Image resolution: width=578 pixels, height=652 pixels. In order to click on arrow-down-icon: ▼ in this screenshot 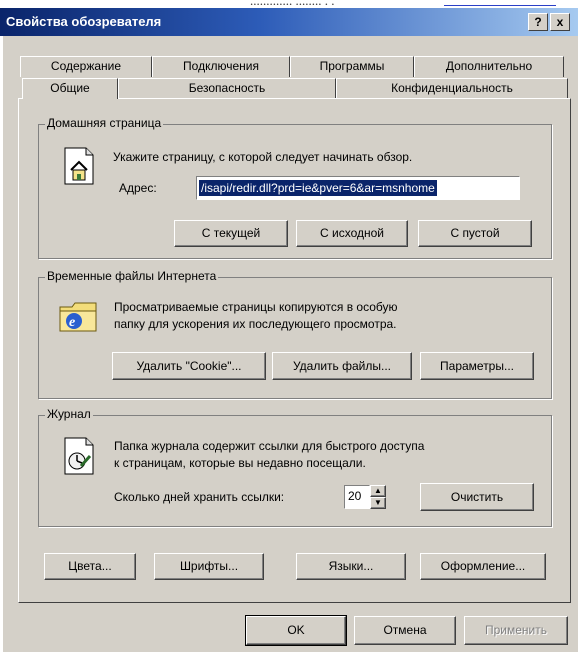, I will do `click(378, 502)`.